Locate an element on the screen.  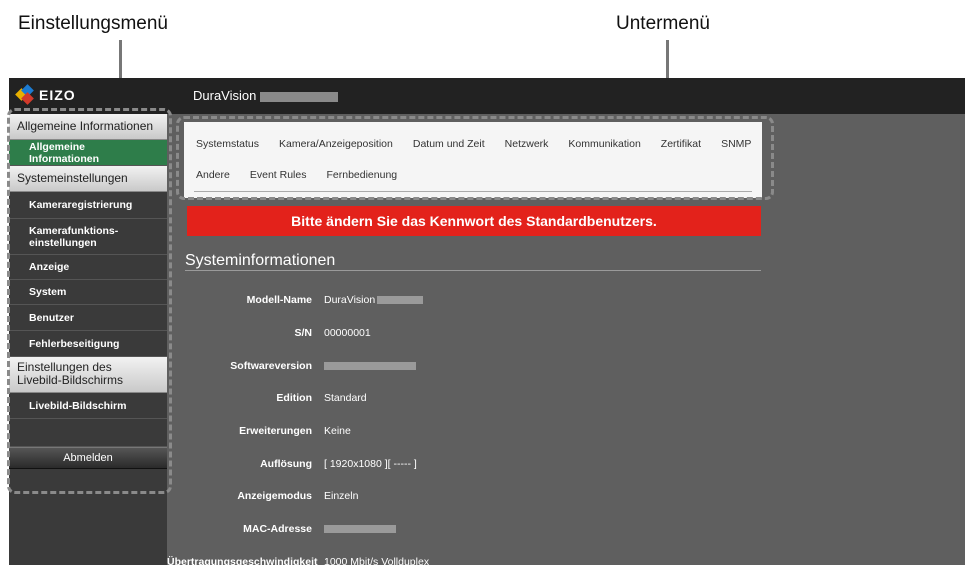
submenu-highlight is located at coordinates (475, 158).